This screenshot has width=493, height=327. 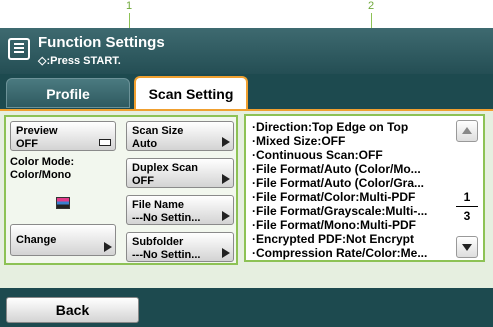 What do you see at coordinates (42, 162) in the screenshot?
I see `color-mode-label: Color Mode:` at bounding box center [42, 162].